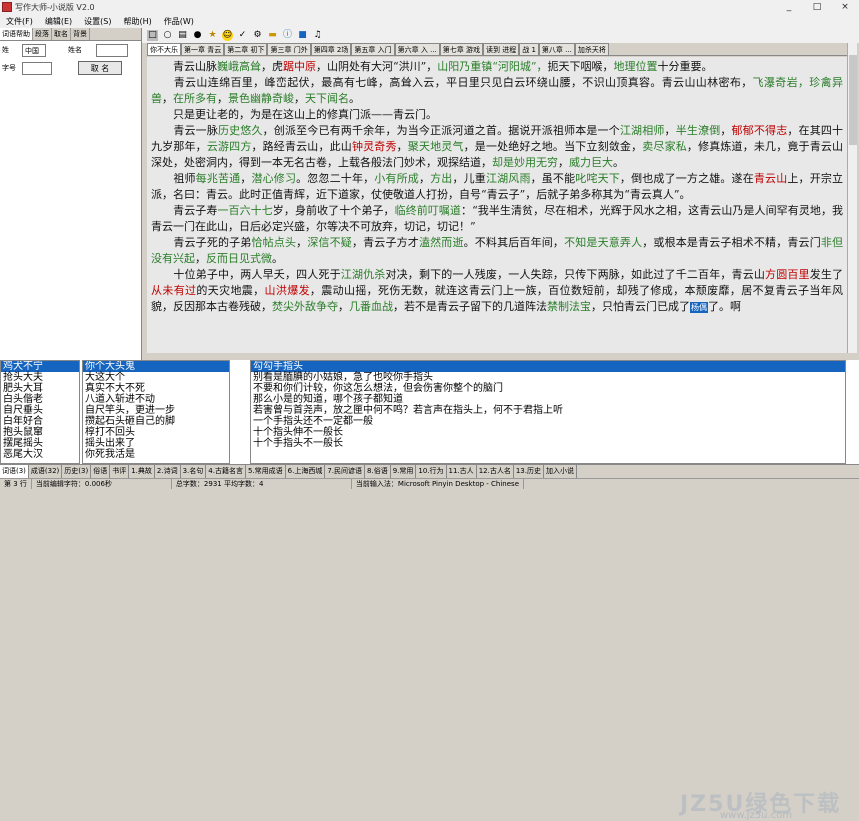 Image resolution: width=859 pixels, height=821 pixels. Describe the element at coordinates (168, 471) in the screenshot. I see `bottom-tab: 2.诗词` at that location.